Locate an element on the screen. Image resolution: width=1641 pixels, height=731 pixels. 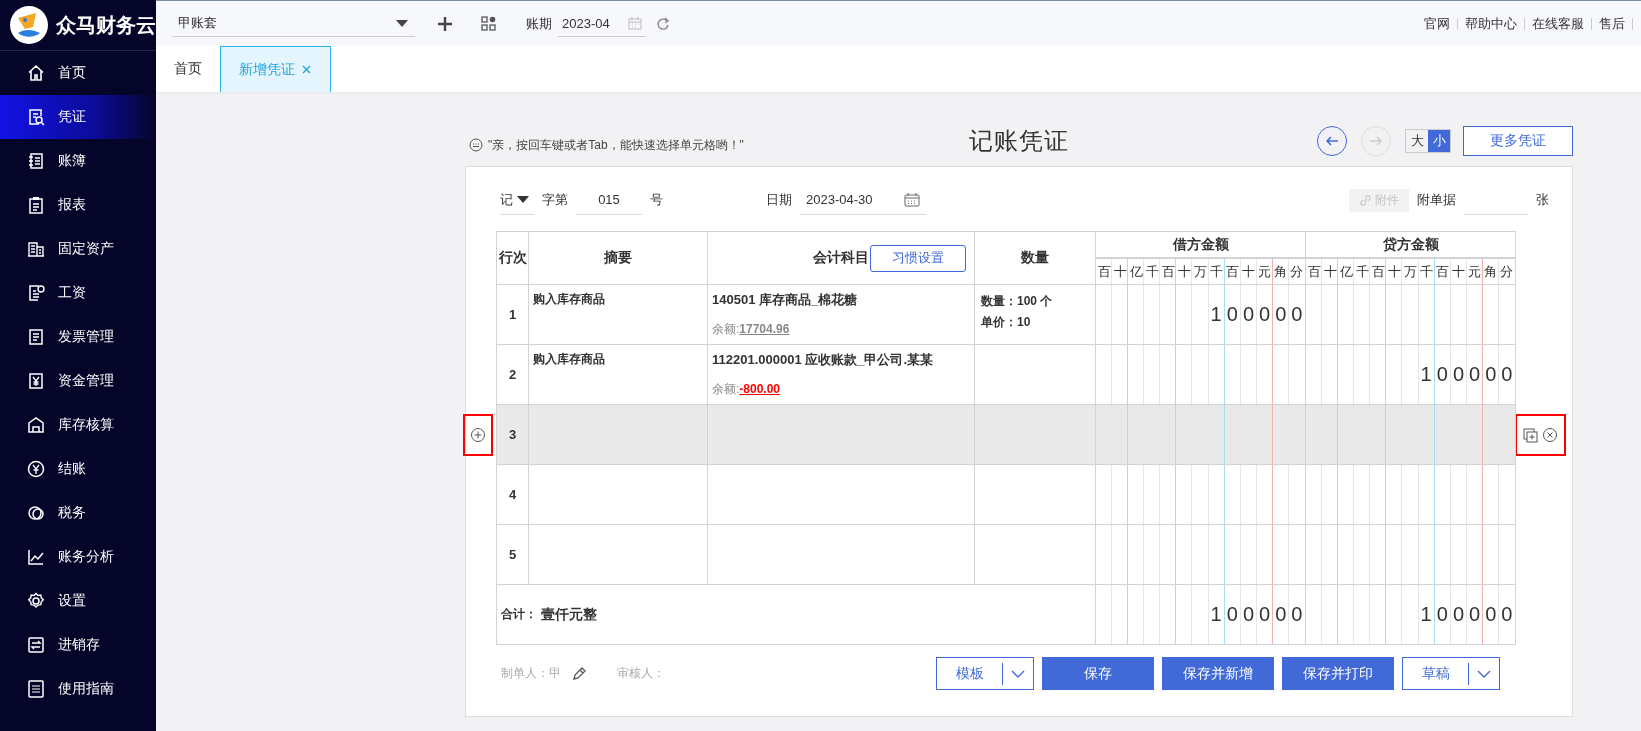
document-badge-icon is located at coordinates (36, 293).